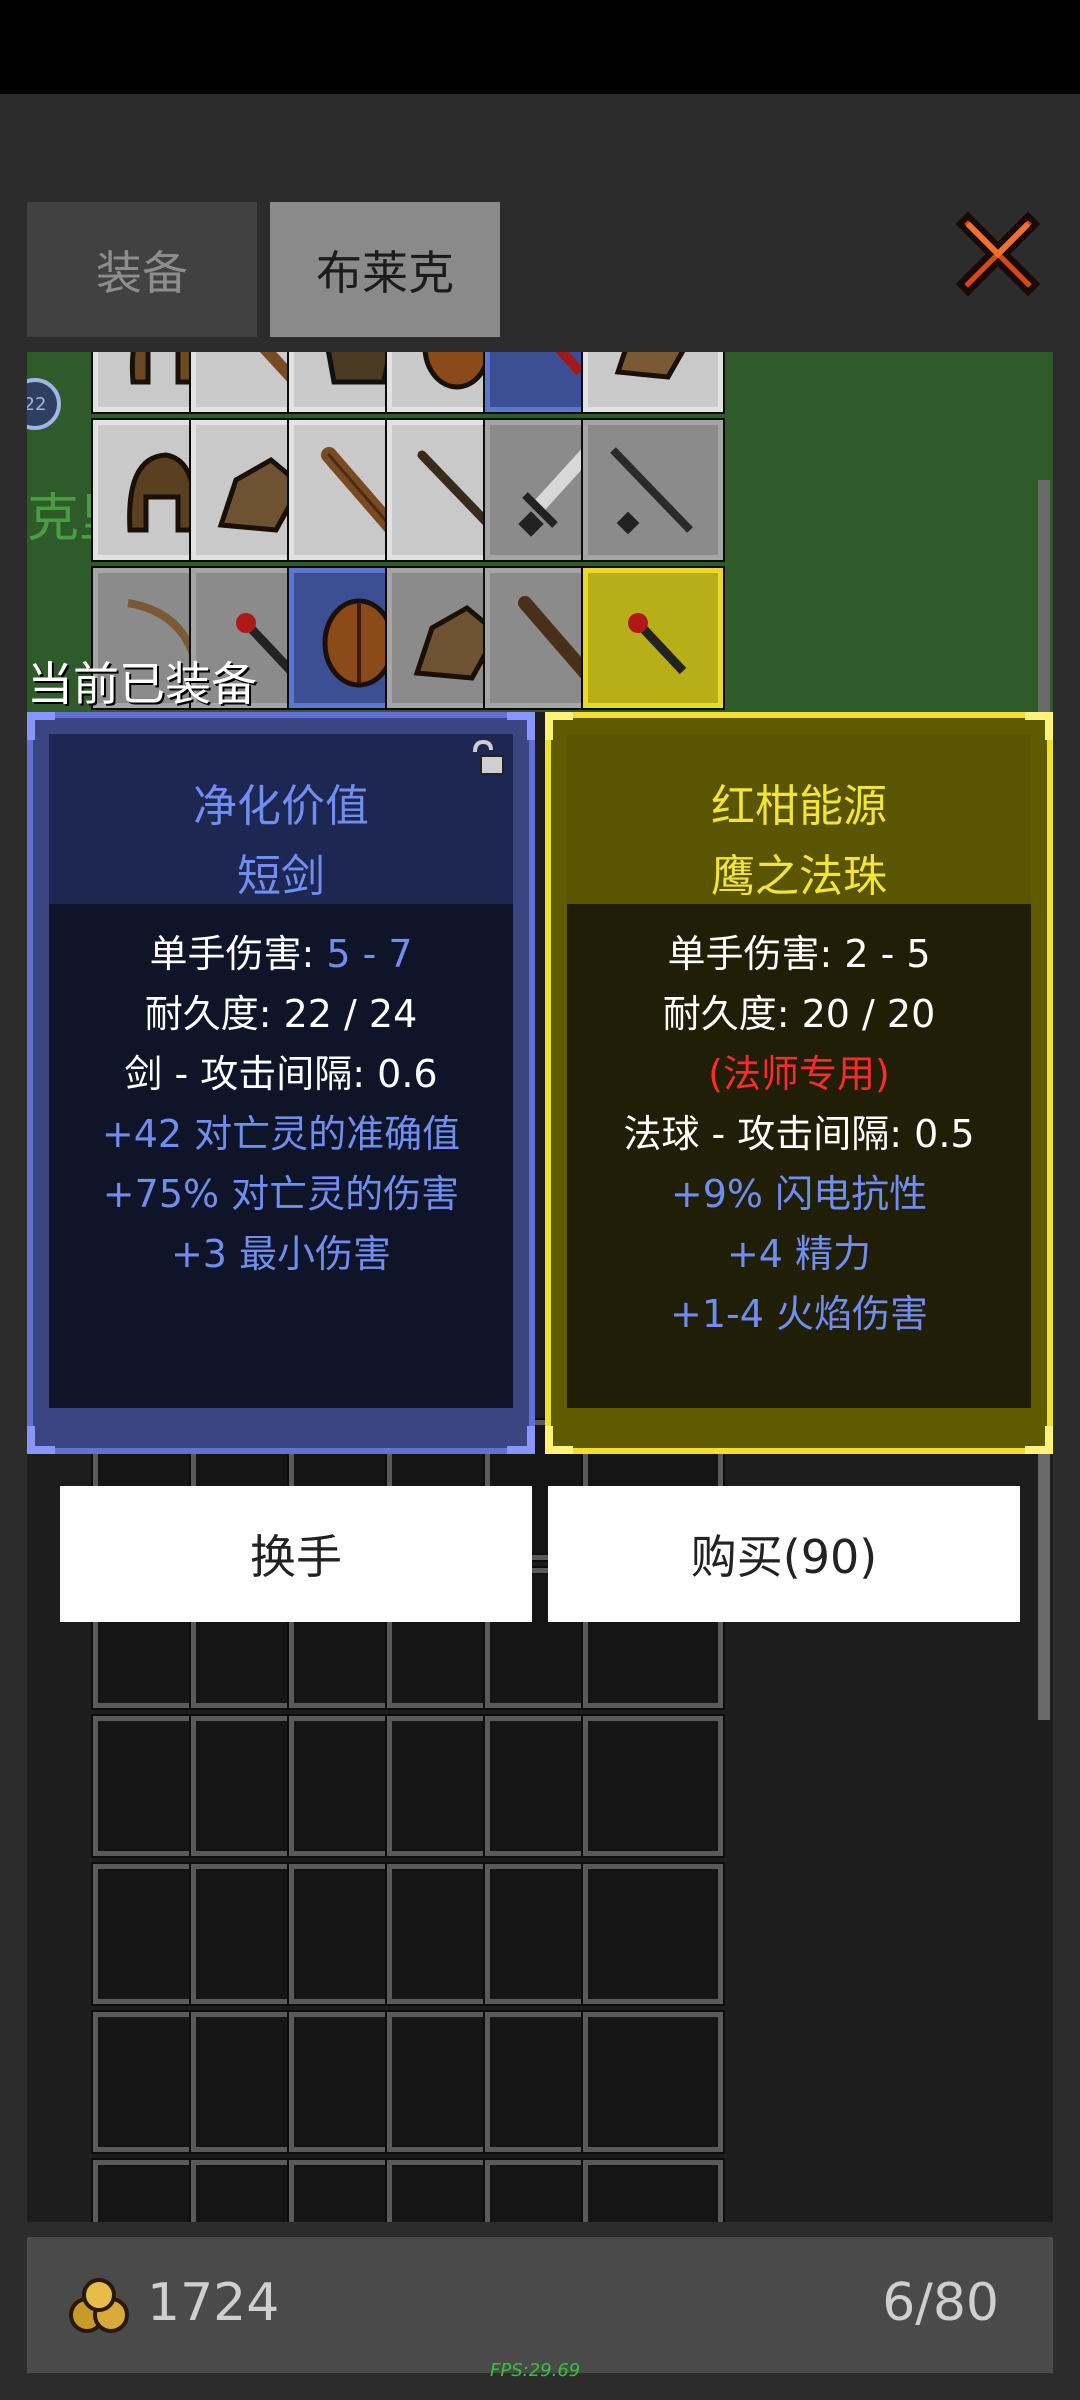 Image resolution: width=1080 pixels, height=2400 pixels. Describe the element at coordinates (784, 1554) in the screenshot. I see `buy-button: 购买(90)` at that location.